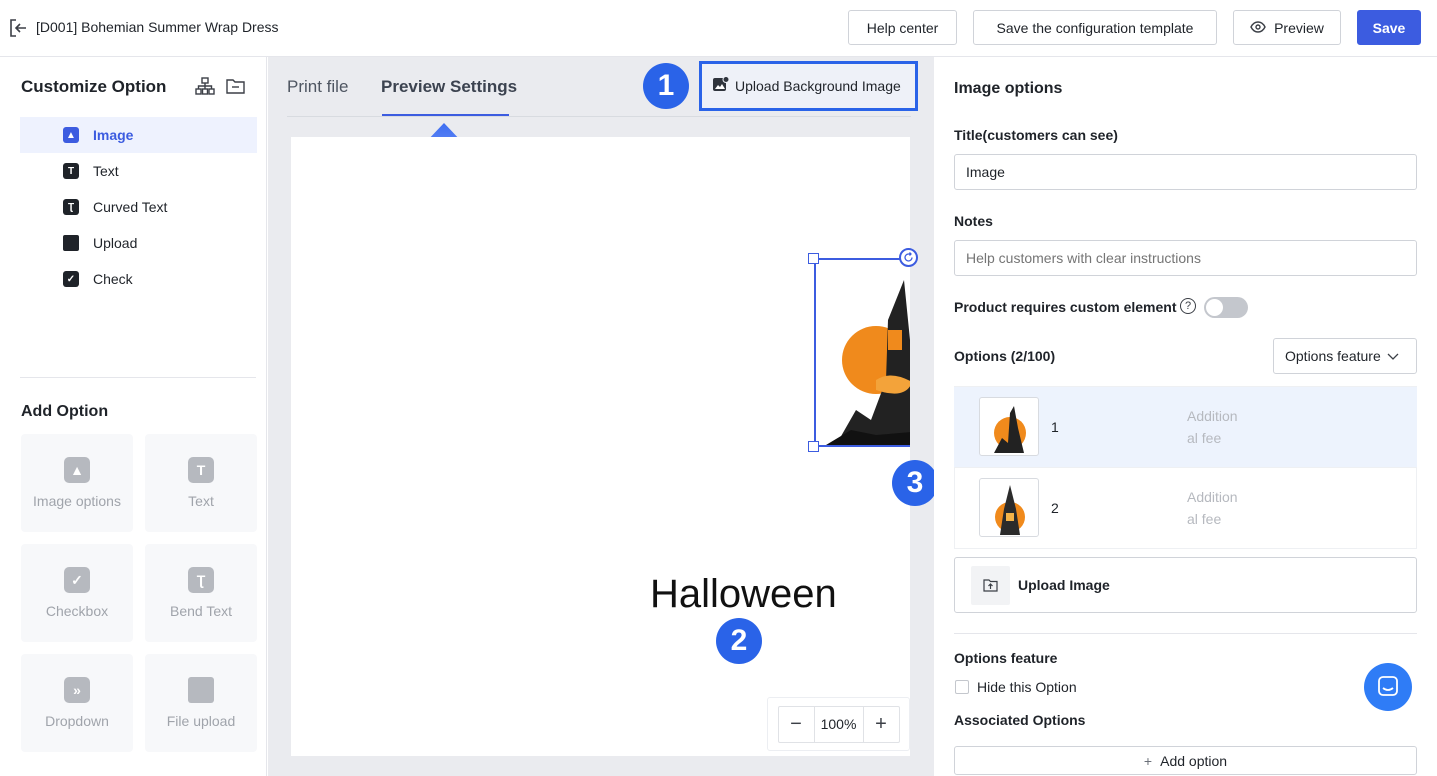 The width and height of the screenshot is (1437, 776). I want to click on save-button: Save, so click(1389, 27).